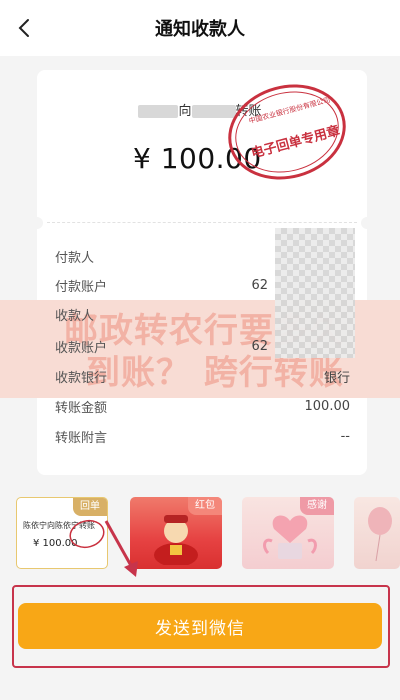 The image size is (400, 700). I want to click on balloon-icon, so click(380, 534).